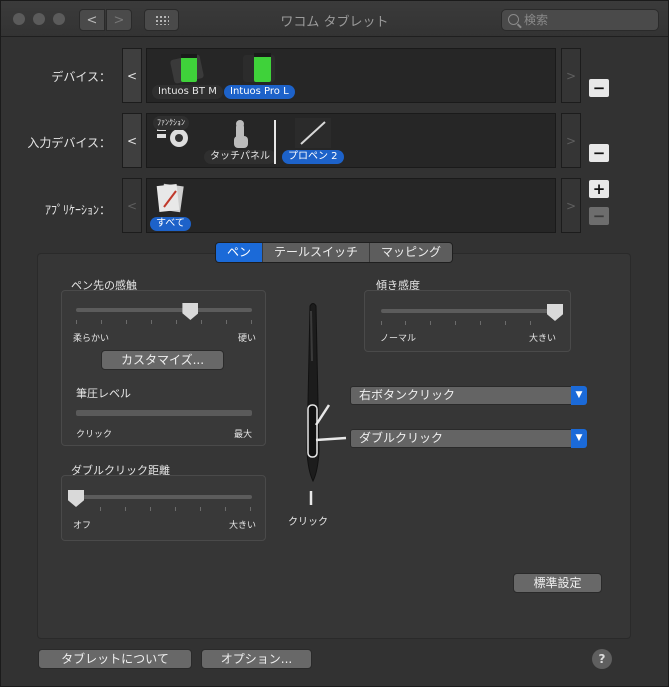 Image resolution: width=669 pixels, height=687 pixels. Describe the element at coordinates (187, 92) in the screenshot. I see `device-label: Intuos BT M` at that location.